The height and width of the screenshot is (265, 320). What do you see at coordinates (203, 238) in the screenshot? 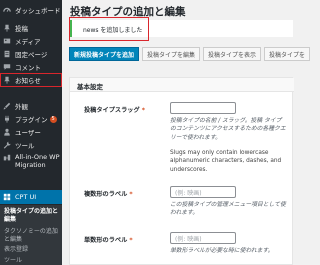
I see `singular-label-input: (例: 映画)` at bounding box center [203, 238].